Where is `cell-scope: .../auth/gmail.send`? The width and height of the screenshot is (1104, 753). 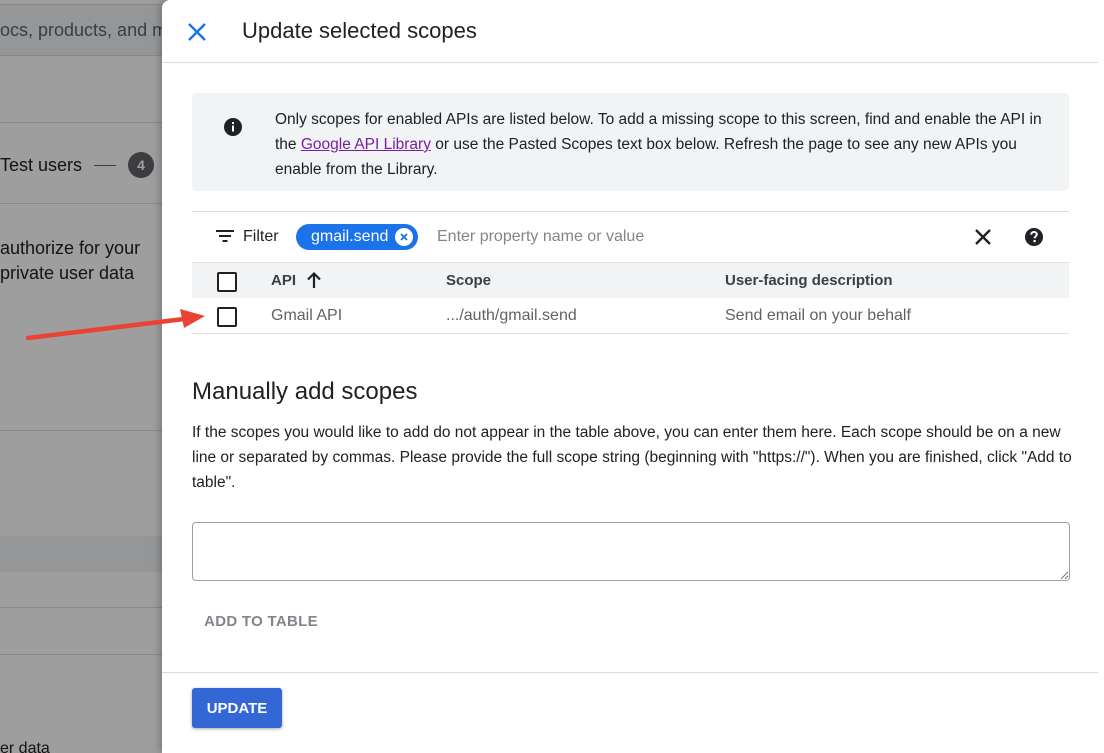
cell-scope: .../auth/gmail.send is located at coordinates (511, 315).